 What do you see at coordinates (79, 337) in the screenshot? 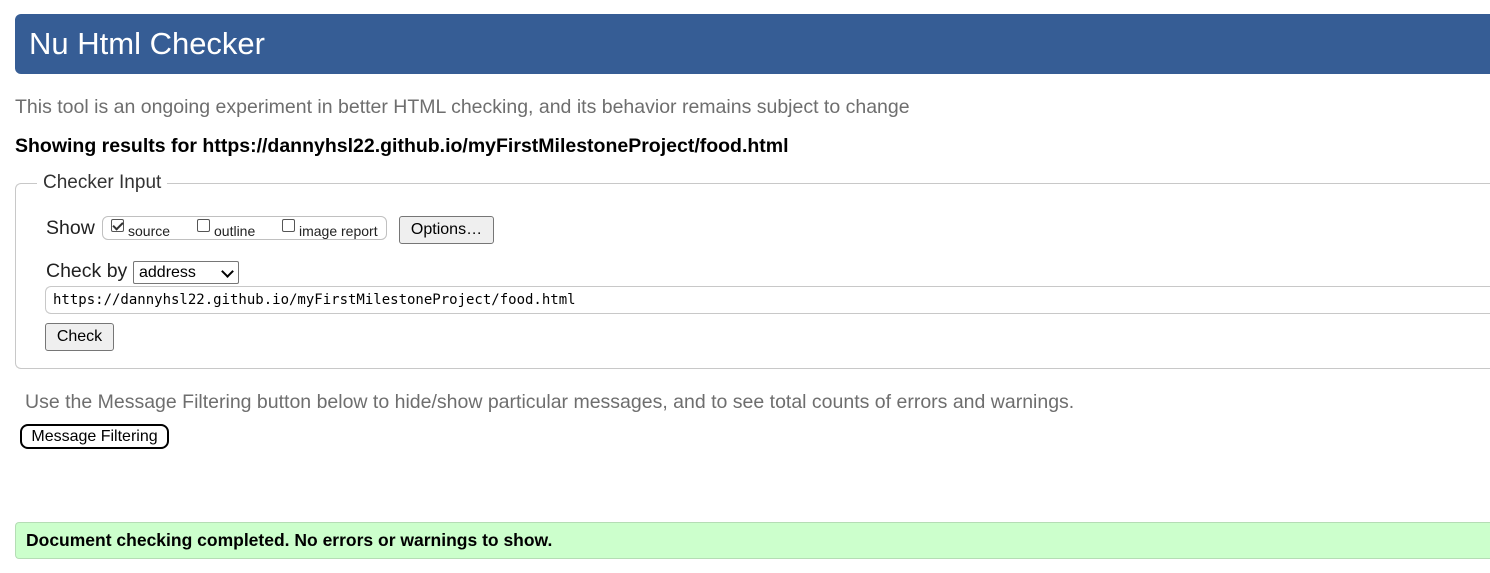
I see `check-button: Check` at bounding box center [79, 337].